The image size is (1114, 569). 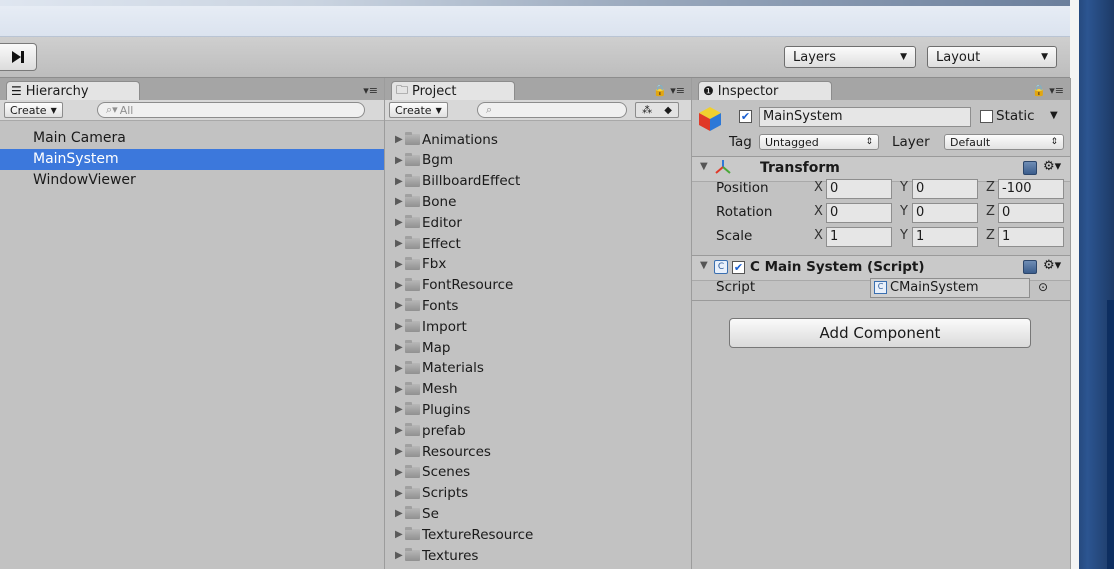 What do you see at coordinates (657, 110) in the screenshot?
I see `project-filter-buttons: ⁂ ◆` at bounding box center [657, 110].